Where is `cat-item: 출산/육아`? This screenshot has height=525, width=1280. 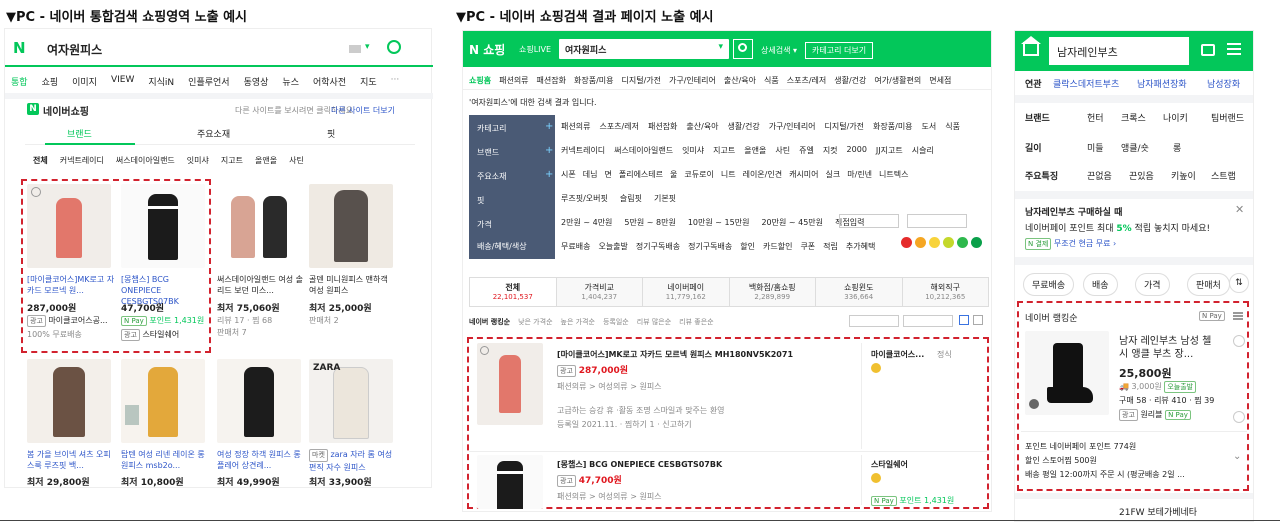 cat-item: 출산/육아 is located at coordinates (740, 80).